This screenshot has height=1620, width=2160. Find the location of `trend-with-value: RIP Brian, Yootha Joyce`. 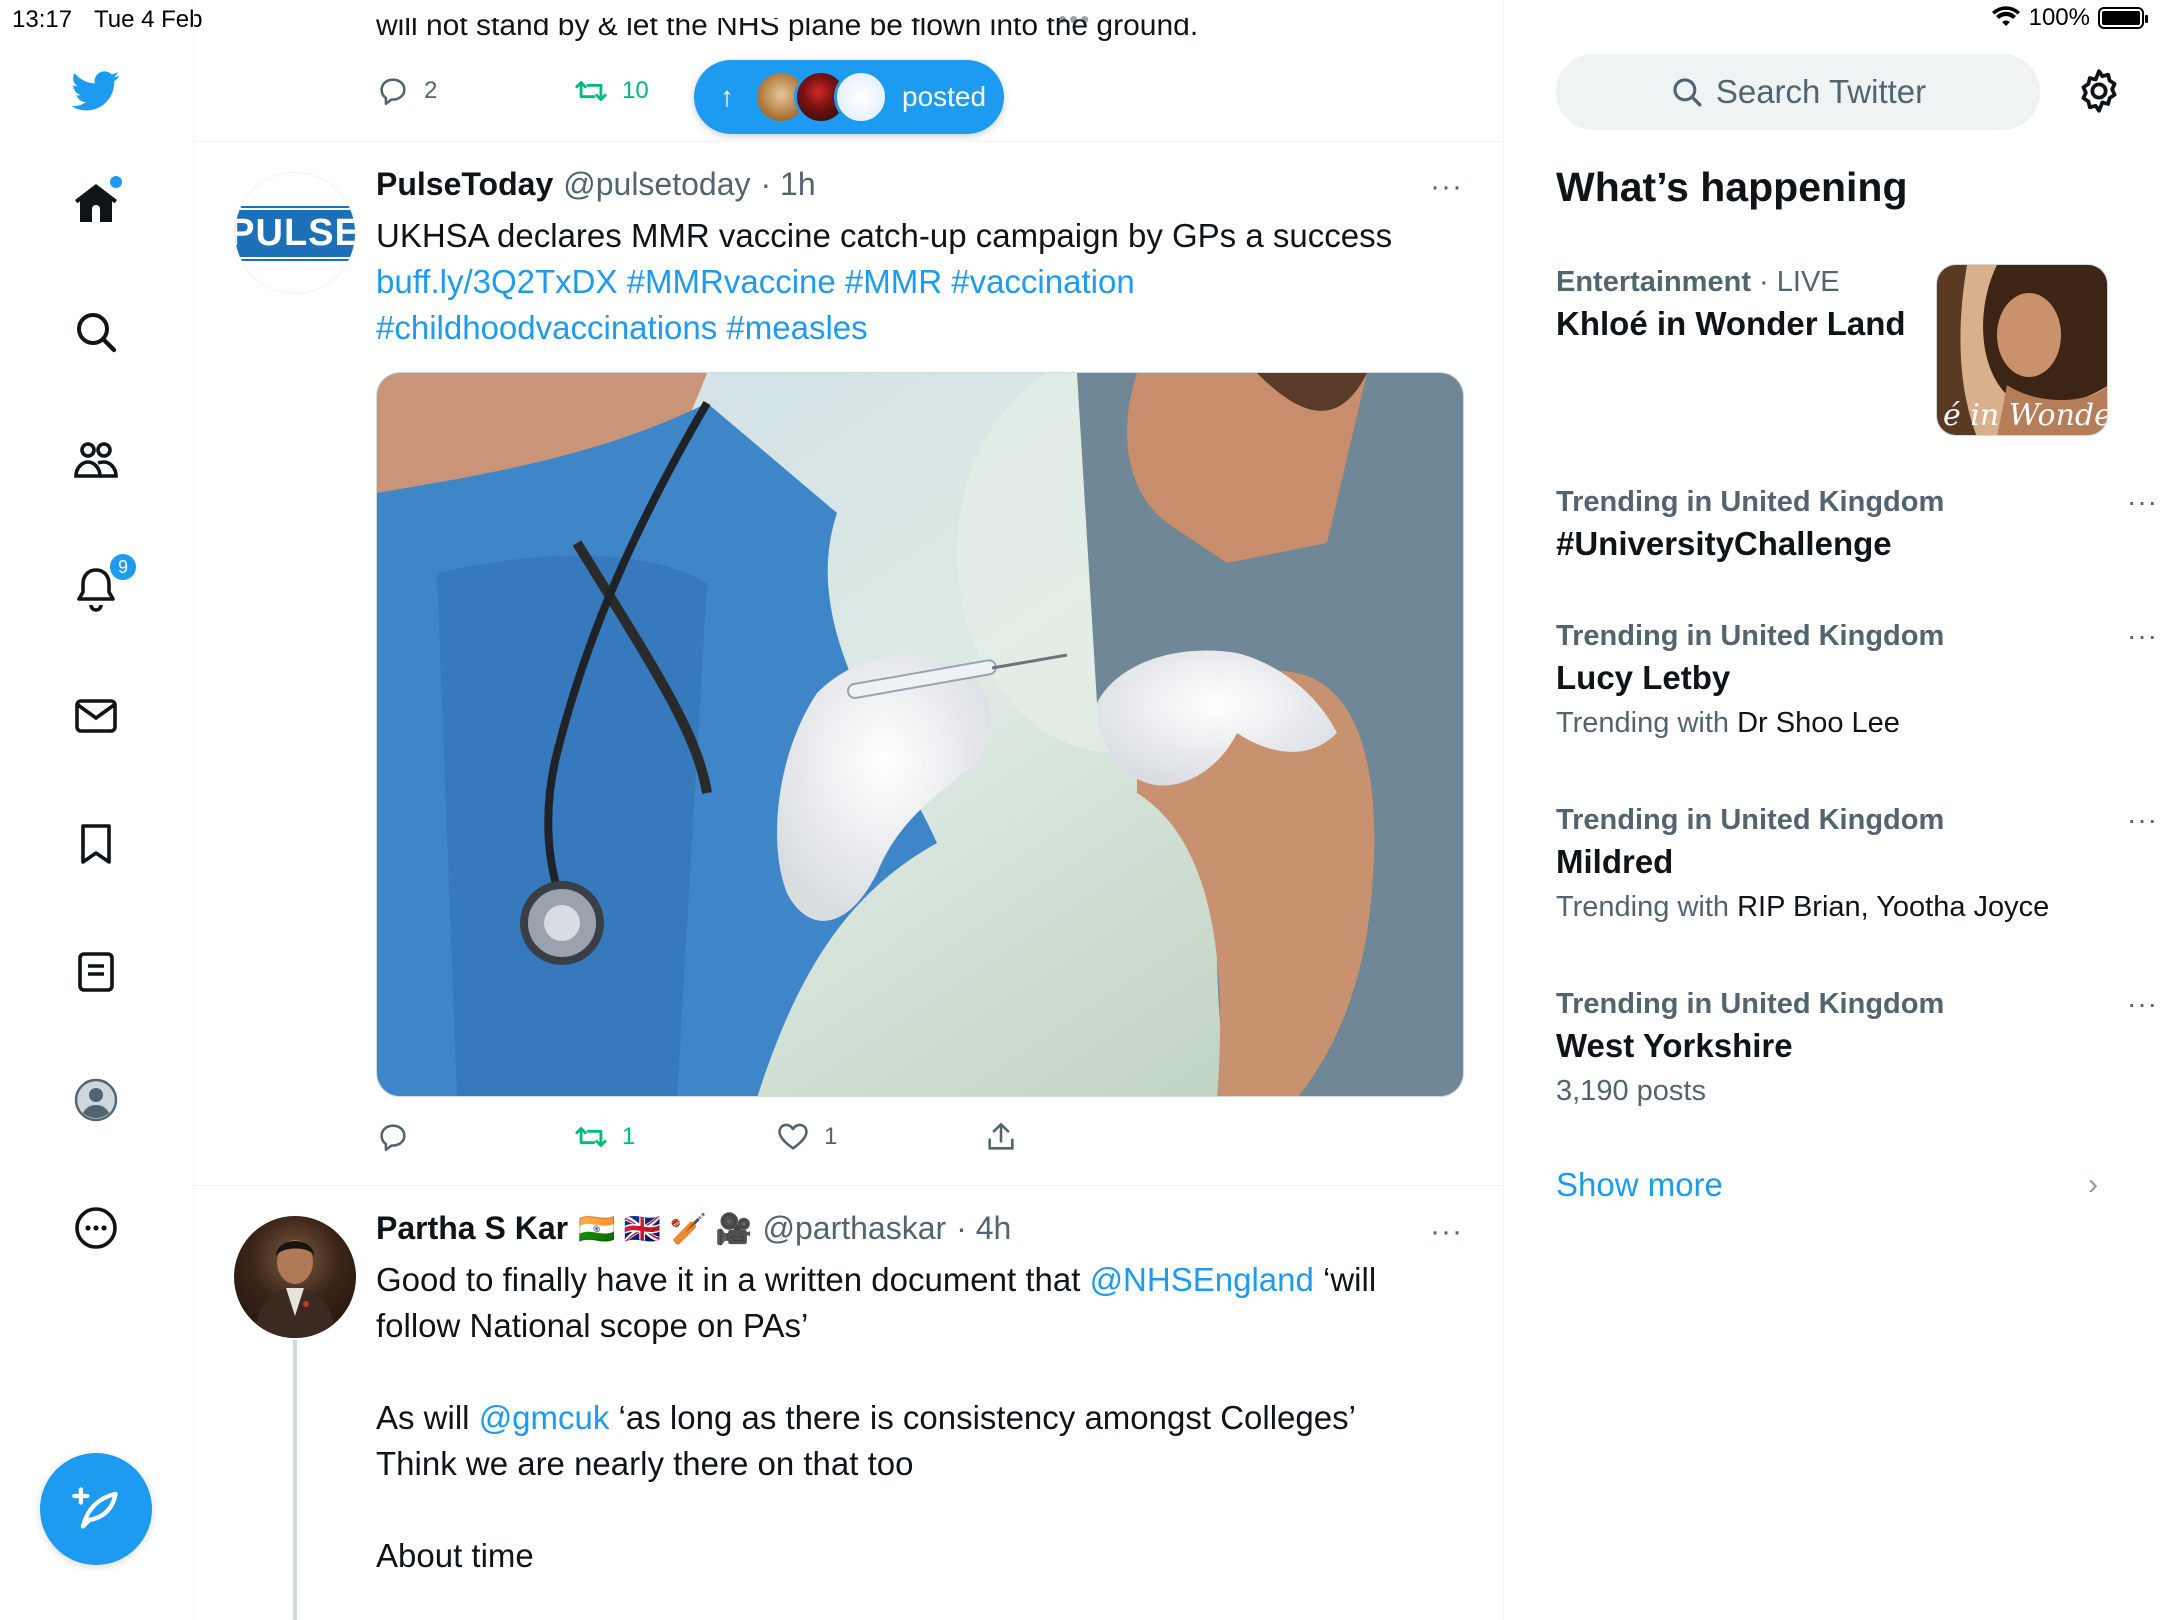

trend-with-value: RIP Brian, Yootha Joyce is located at coordinates (1893, 907).